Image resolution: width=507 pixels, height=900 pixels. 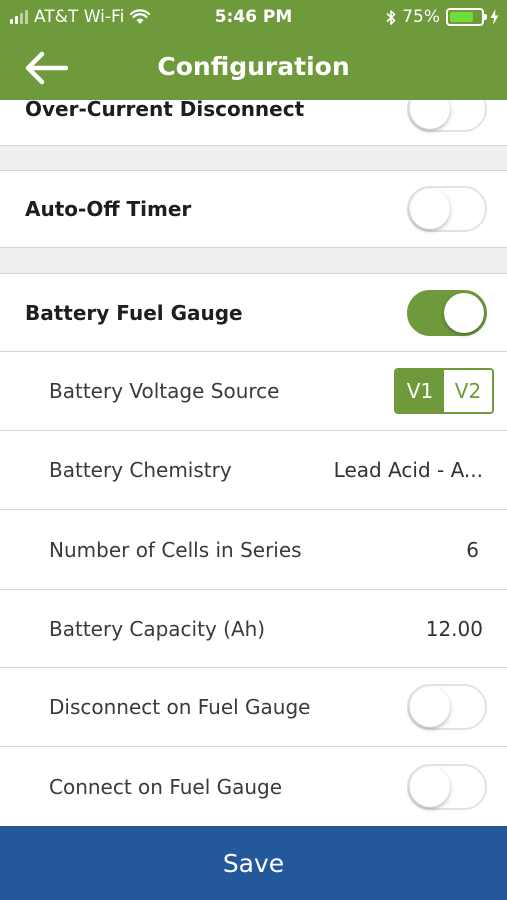 I want to click on app-header: Configuration, so click(x=253, y=68).